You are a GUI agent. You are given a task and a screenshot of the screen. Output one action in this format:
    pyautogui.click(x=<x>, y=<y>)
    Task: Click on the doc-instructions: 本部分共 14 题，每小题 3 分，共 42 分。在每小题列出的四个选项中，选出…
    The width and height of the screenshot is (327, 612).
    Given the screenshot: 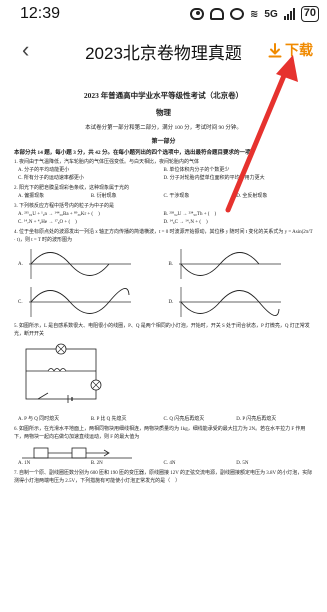 What is the action you would take?
    pyautogui.click(x=135, y=153)
    